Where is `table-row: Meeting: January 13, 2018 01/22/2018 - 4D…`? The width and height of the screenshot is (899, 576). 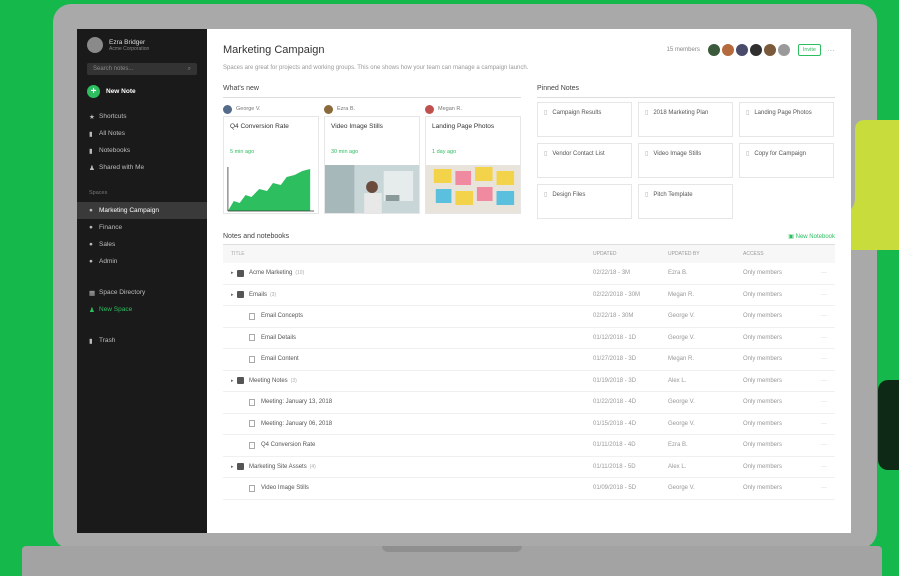
table-row: Meeting: January 13, 2018 01/22/2018 - 4D… is located at coordinates (529, 403).